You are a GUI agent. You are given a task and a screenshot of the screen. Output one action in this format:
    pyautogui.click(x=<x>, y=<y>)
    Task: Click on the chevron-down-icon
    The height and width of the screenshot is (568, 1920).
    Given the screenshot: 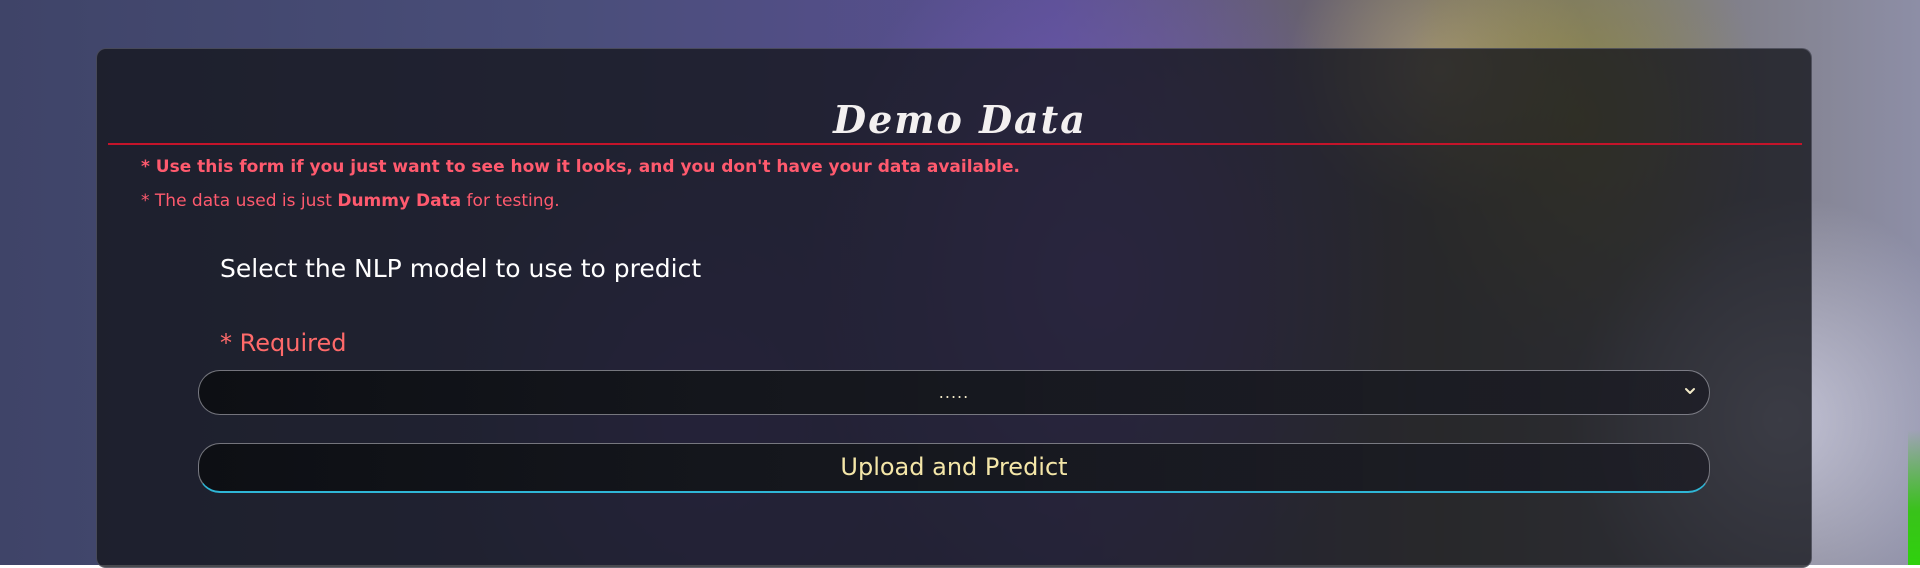 What is the action you would take?
    pyautogui.click(x=1690, y=391)
    